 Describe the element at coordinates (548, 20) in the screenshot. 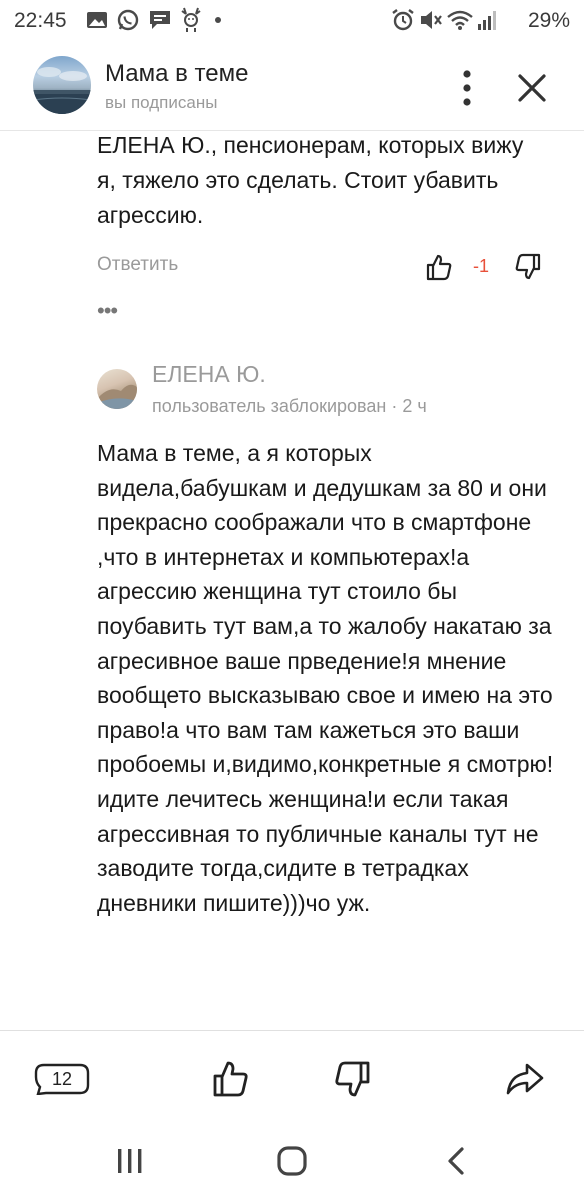

I see `battery-percent: 29%` at that location.